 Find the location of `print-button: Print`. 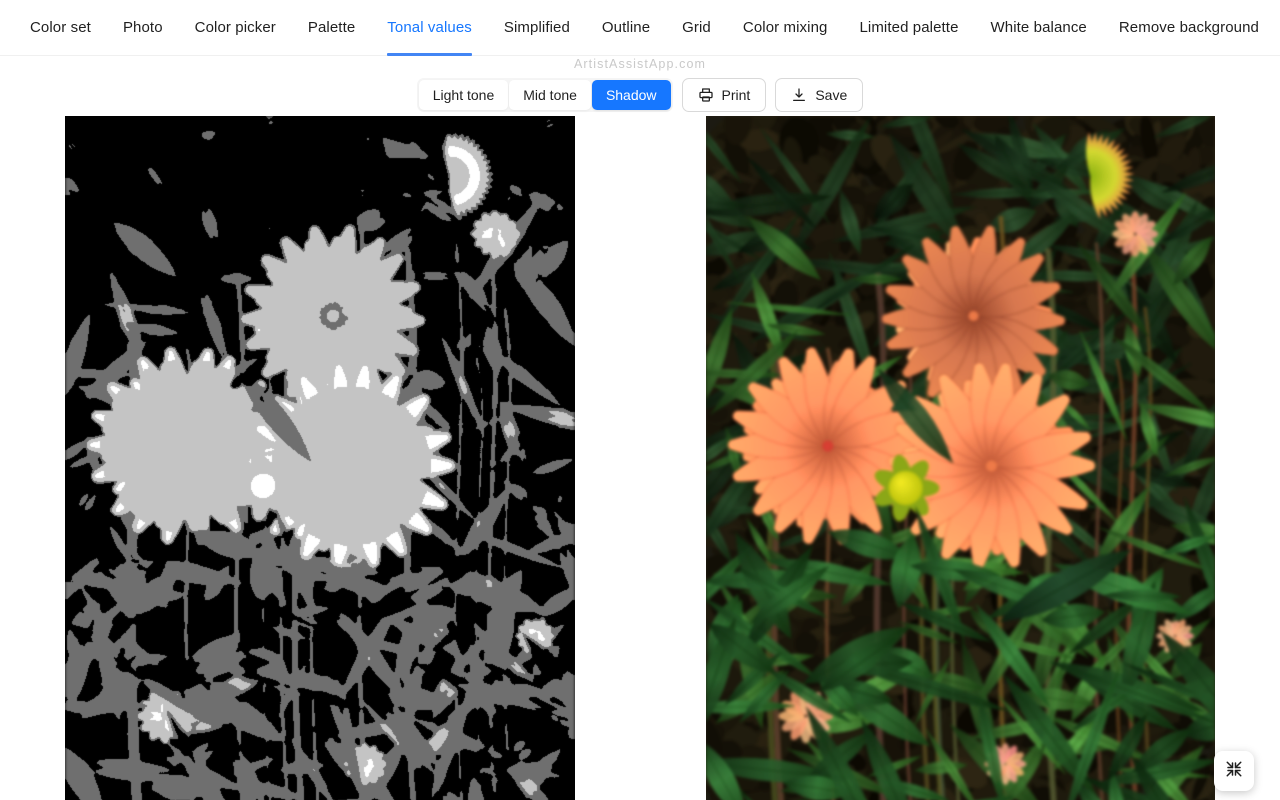

print-button: Print is located at coordinates (724, 95).